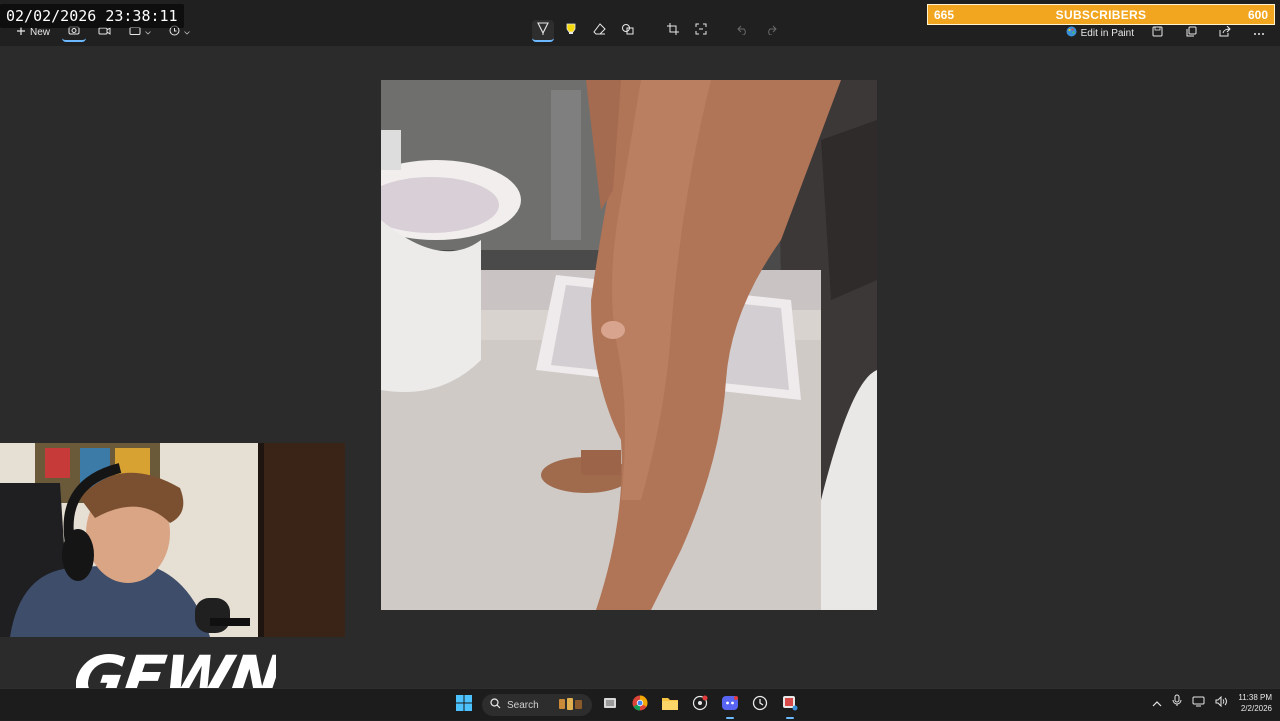 This screenshot has height=721, width=1280. I want to click on task-view-icon, so click(610, 705).